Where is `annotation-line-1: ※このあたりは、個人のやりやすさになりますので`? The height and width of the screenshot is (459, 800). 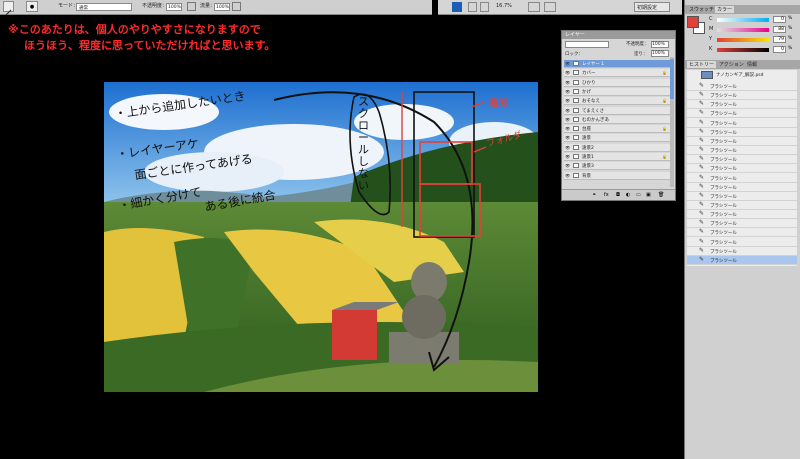
annotation-line-1: ※このあたりは、個人のやりやすさになりますので is located at coordinates (134, 29).